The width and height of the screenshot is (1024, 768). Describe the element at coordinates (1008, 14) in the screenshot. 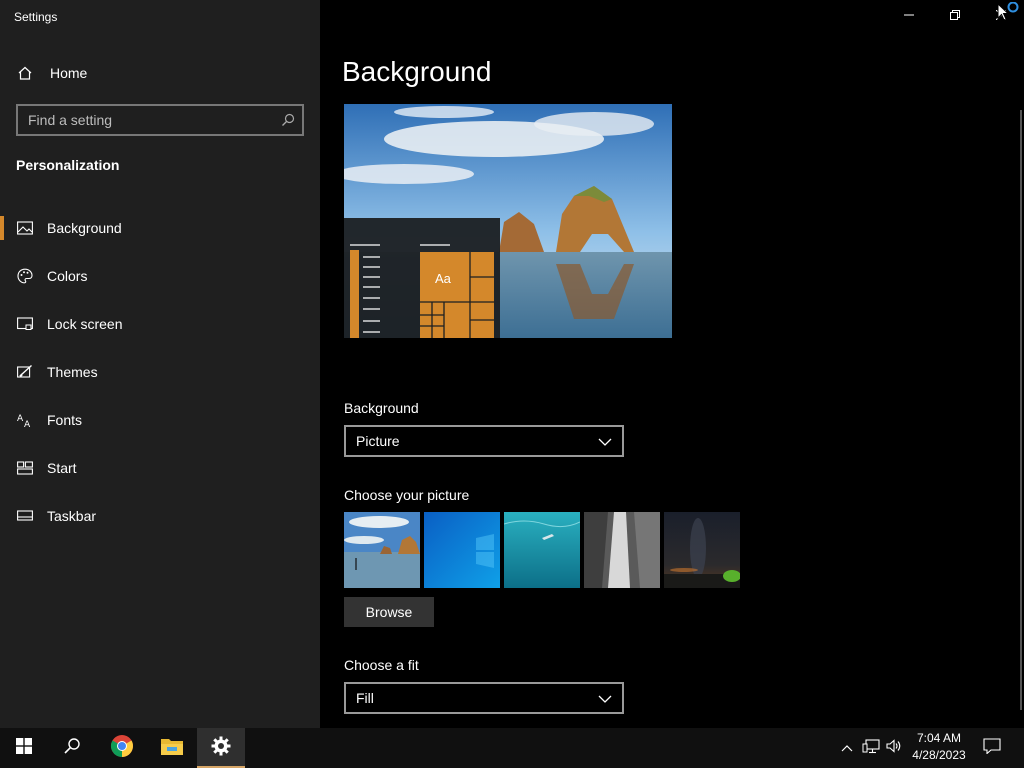

I see `mouse-cursor-icon` at that location.